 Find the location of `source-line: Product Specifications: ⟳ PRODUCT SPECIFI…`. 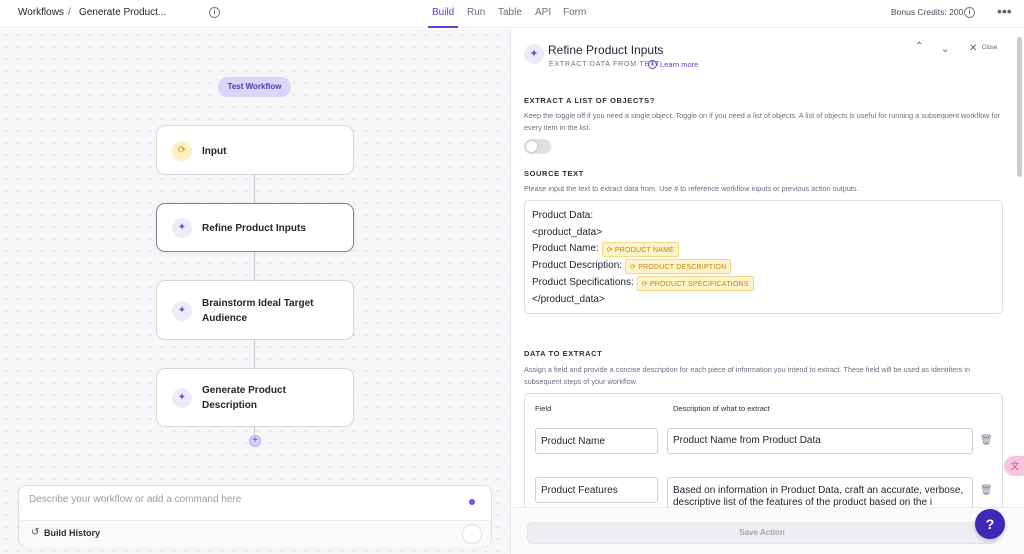

source-line: Product Specifications: ⟳ PRODUCT SPECIFI… is located at coordinates (643, 283).